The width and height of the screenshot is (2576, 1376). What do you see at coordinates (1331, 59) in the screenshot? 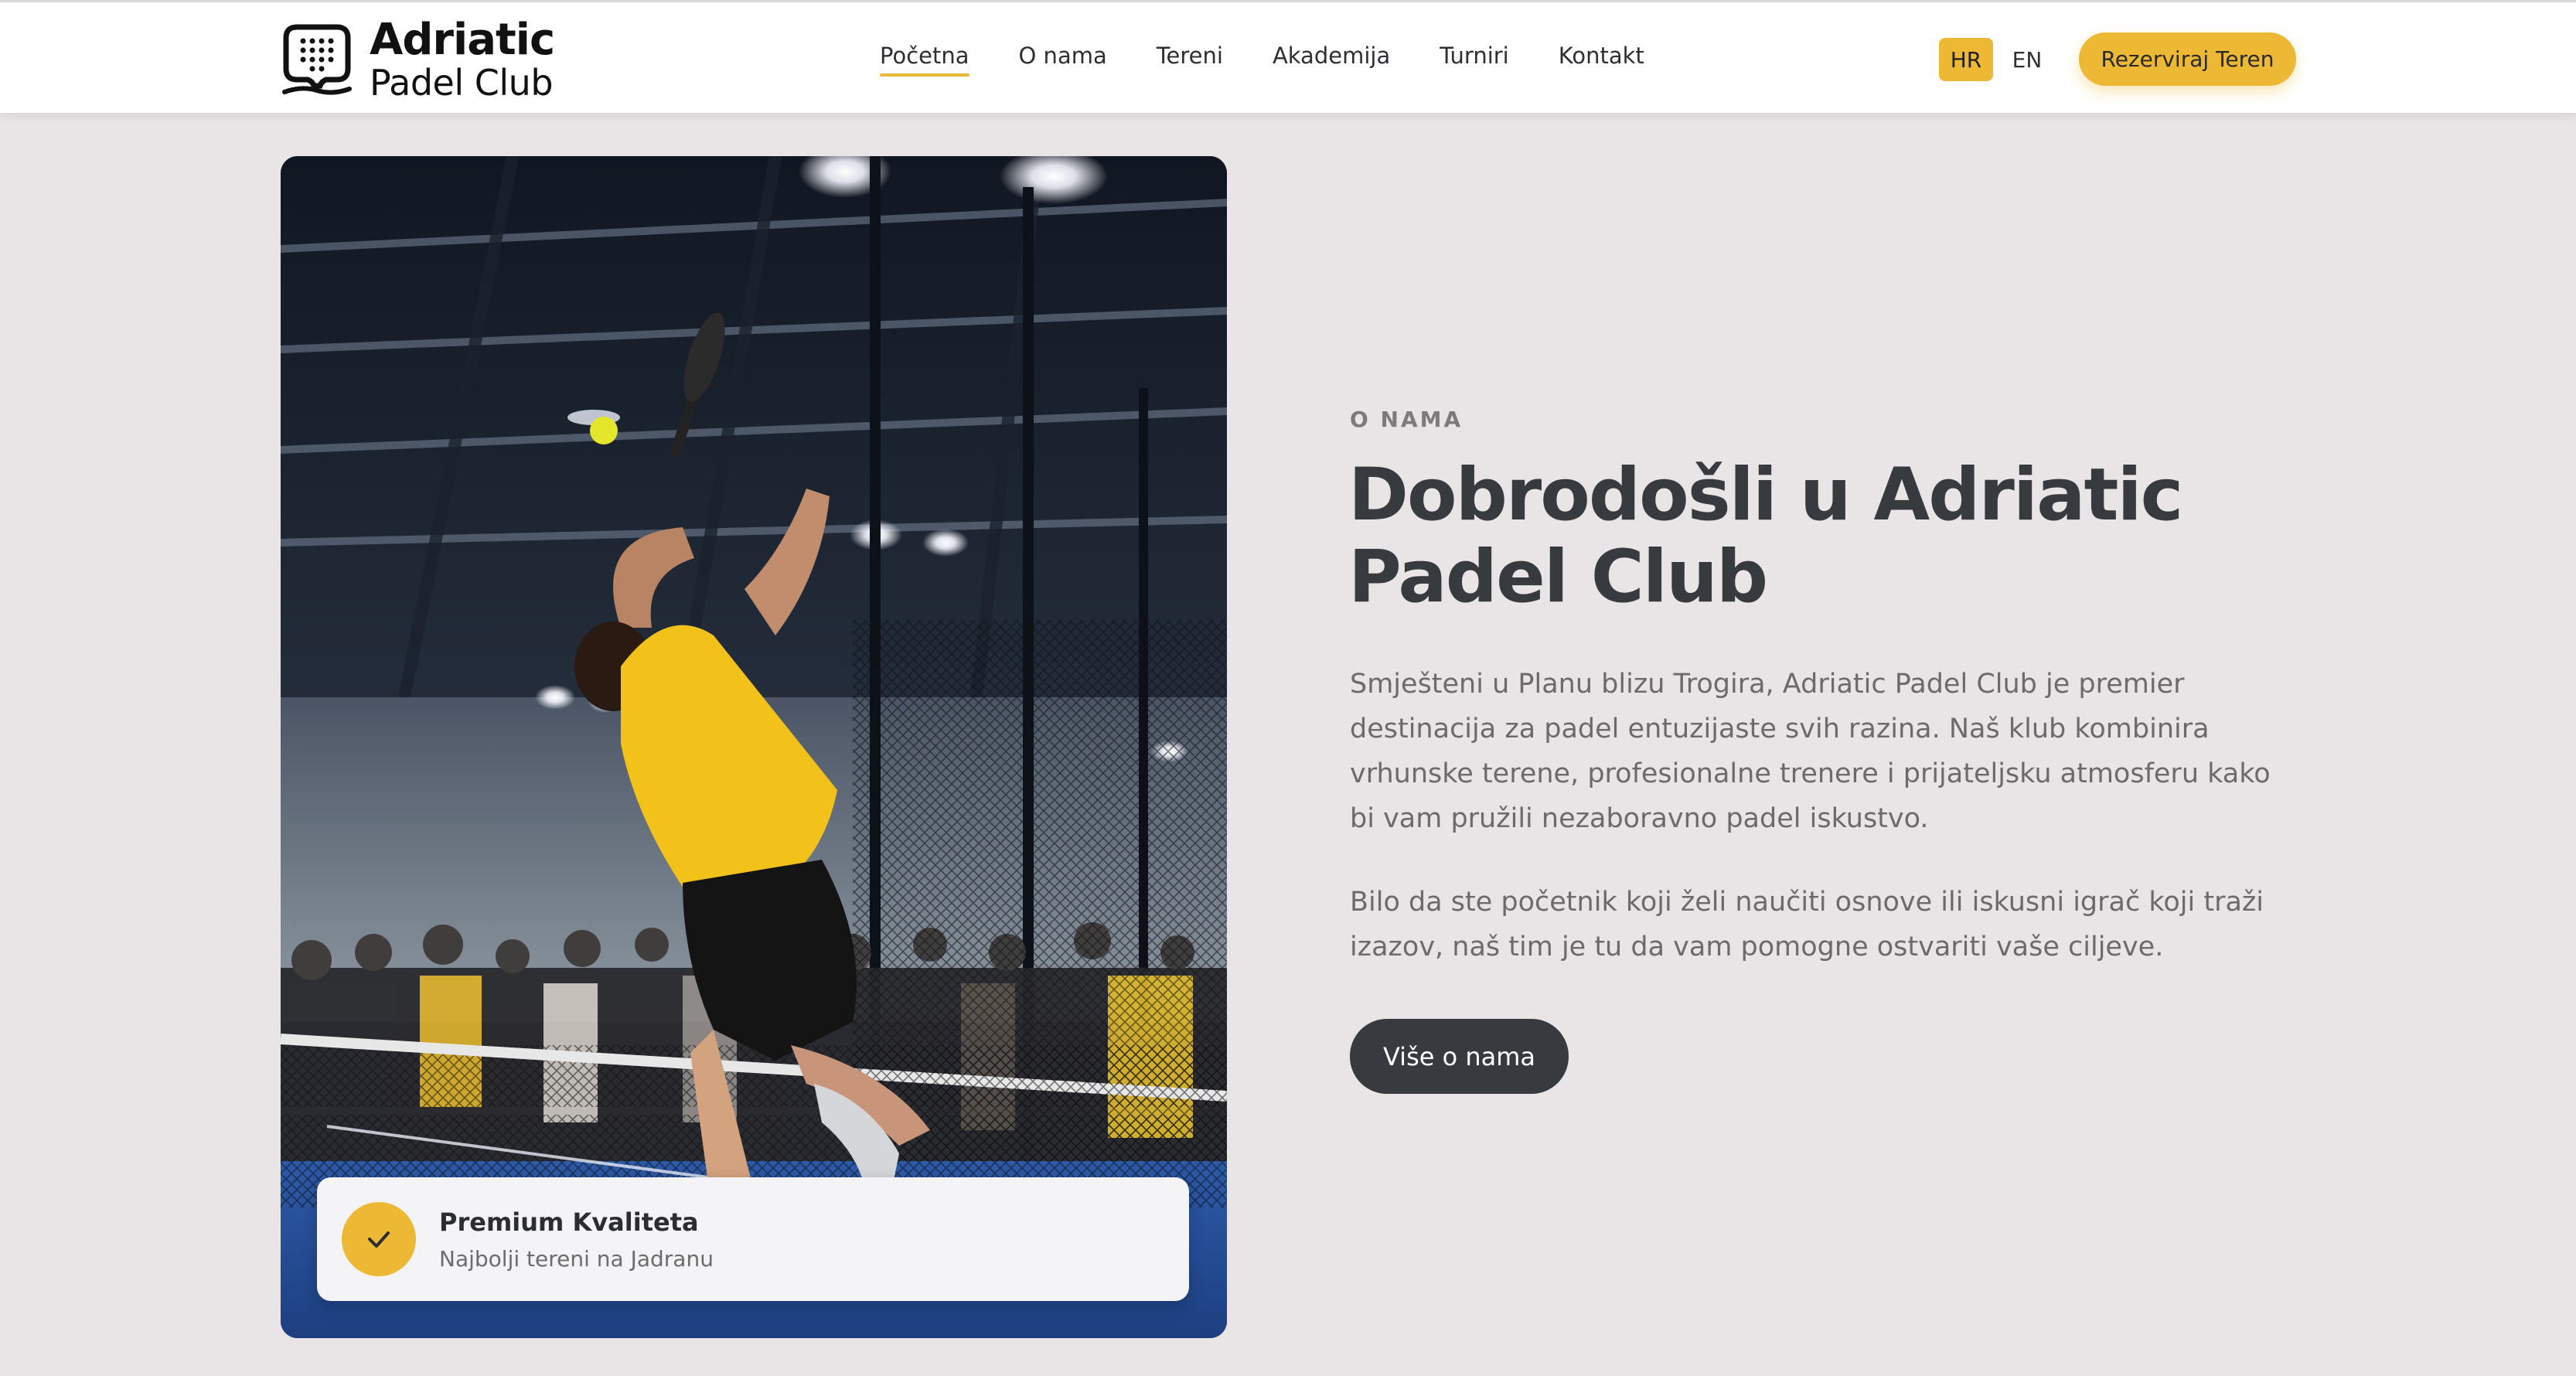
I see `nav-item-akademija: Akademija` at bounding box center [1331, 59].